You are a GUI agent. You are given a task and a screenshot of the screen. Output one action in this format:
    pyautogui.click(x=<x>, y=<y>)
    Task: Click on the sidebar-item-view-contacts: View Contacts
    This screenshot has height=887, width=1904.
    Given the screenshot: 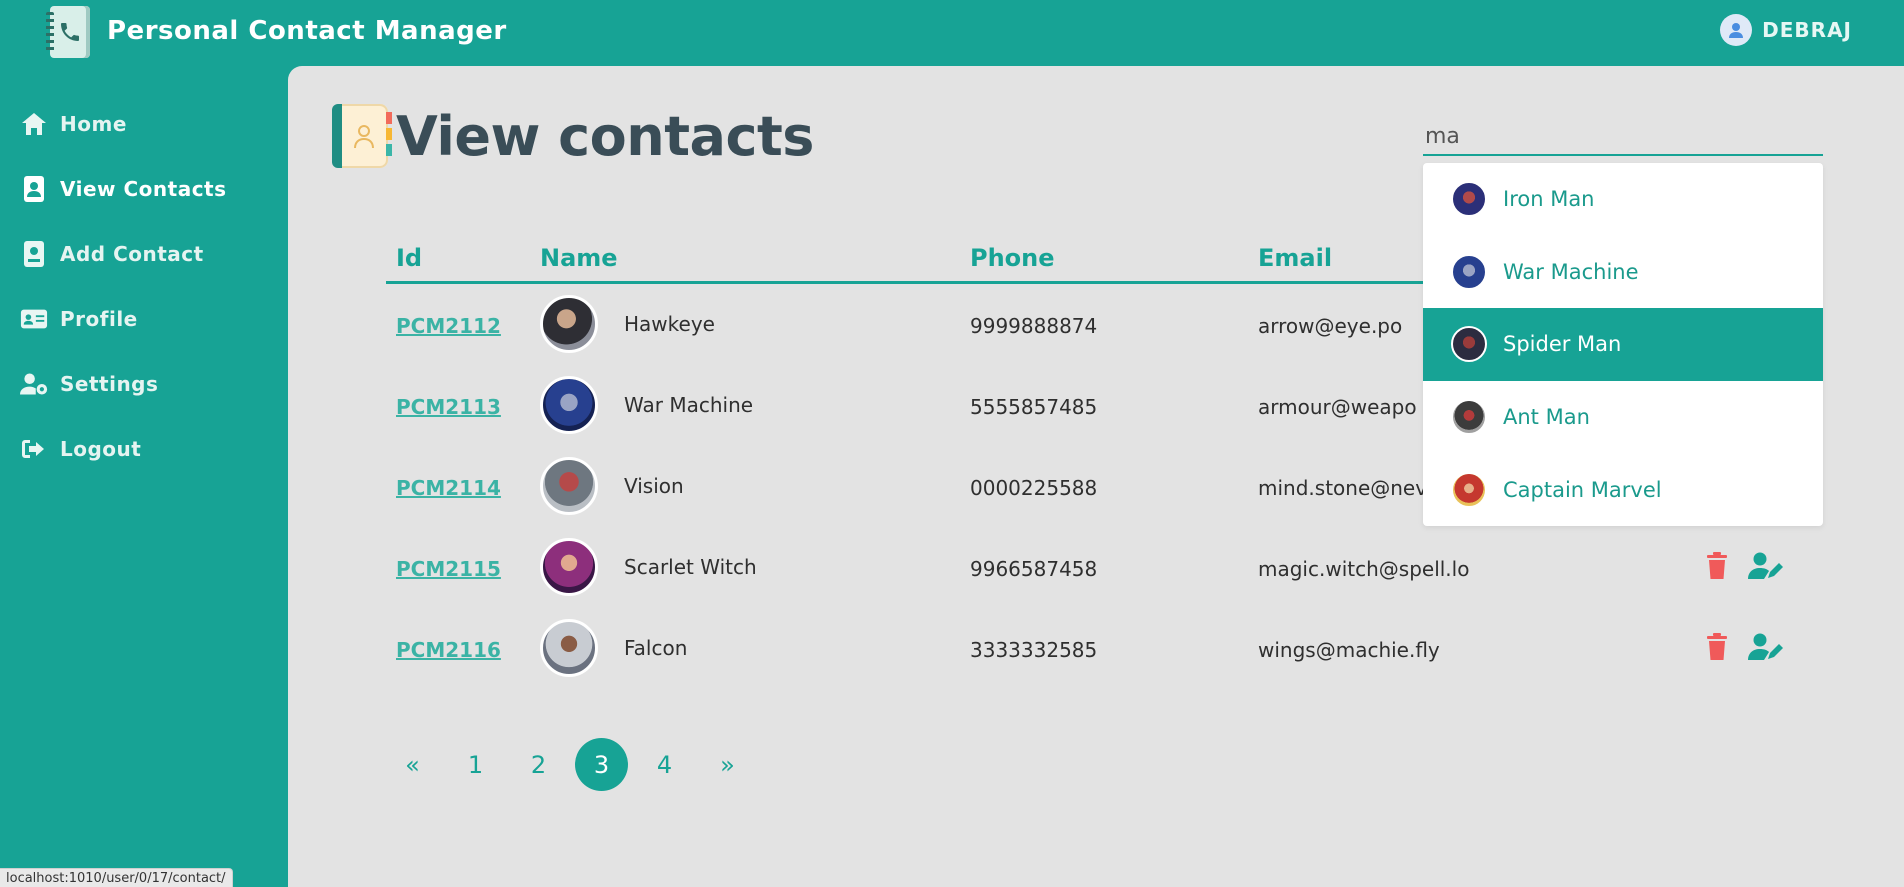 What is the action you would take?
    pyautogui.click(x=123, y=189)
    